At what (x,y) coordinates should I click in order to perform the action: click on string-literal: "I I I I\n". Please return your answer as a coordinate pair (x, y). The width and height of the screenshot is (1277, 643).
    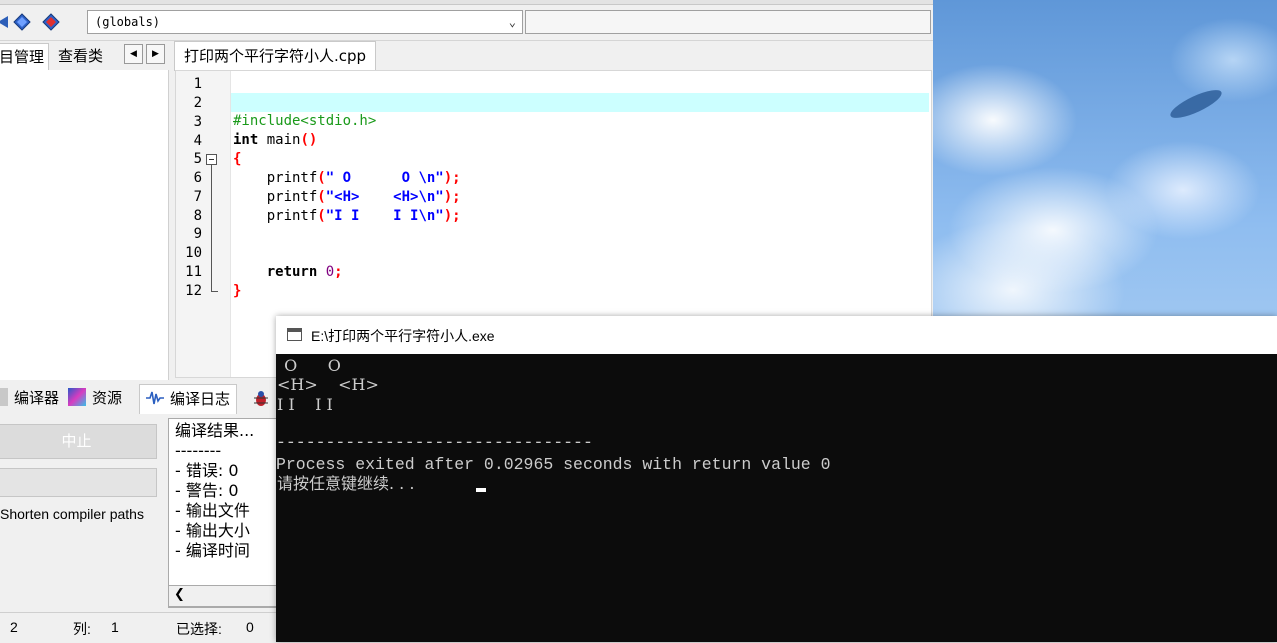
    Looking at the image, I should click on (384, 216).